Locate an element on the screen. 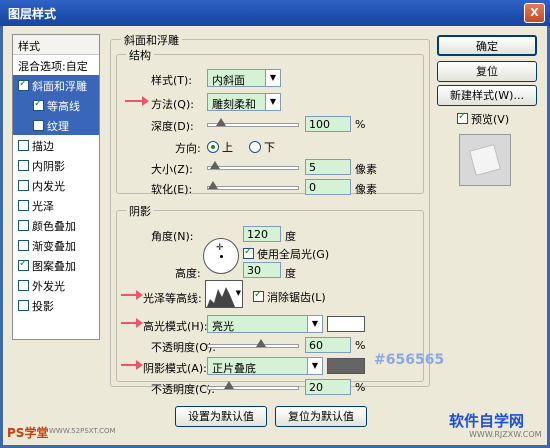 The height and width of the screenshot is (448, 550). contour-curve-icon is located at coordinates (221, 297).